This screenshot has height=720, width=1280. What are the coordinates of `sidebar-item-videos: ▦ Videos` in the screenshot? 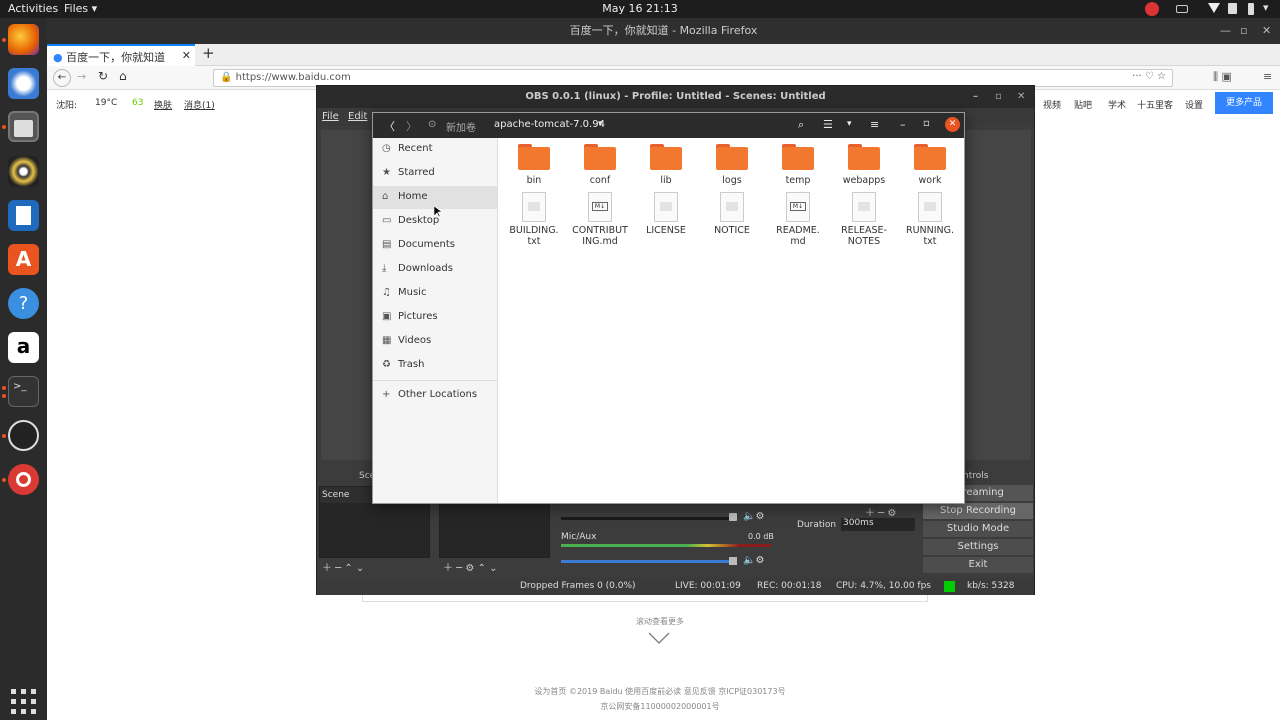 It's located at (435, 341).